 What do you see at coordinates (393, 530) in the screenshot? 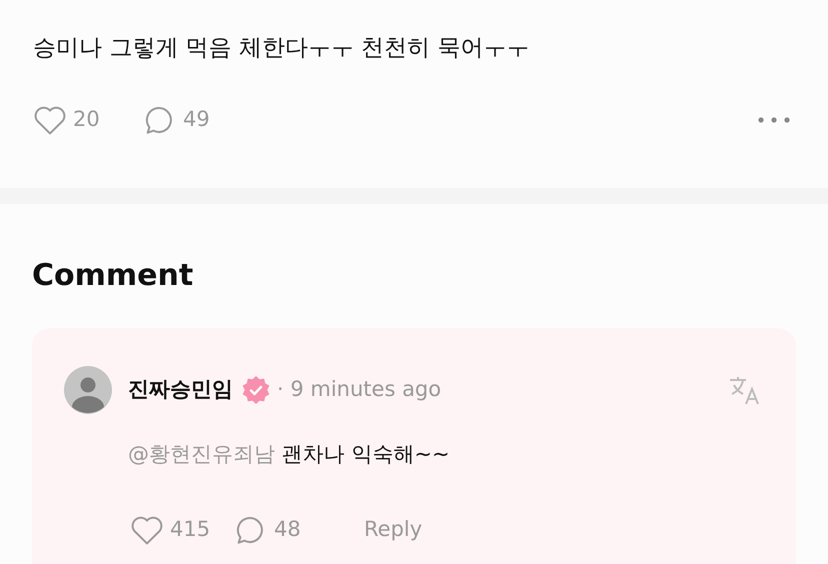
I see `reply-button: Reply` at bounding box center [393, 530].